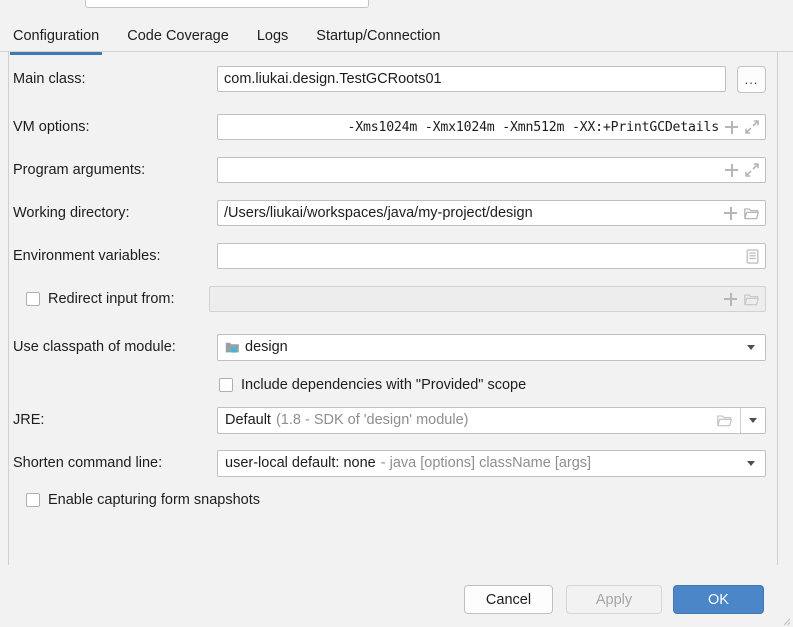 The width and height of the screenshot is (793, 627). I want to click on shorten-command-line-chevron-down-icon, so click(751, 463).